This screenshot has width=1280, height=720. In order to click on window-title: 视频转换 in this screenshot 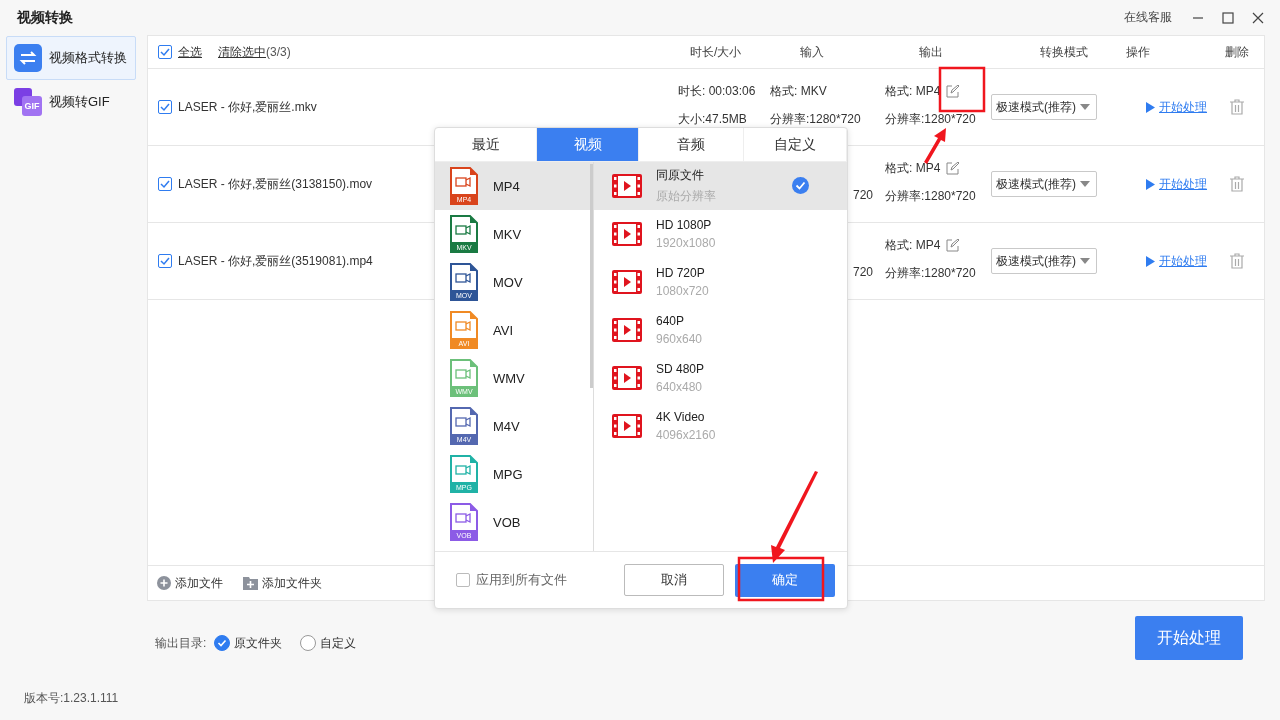, I will do `click(45, 17)`.